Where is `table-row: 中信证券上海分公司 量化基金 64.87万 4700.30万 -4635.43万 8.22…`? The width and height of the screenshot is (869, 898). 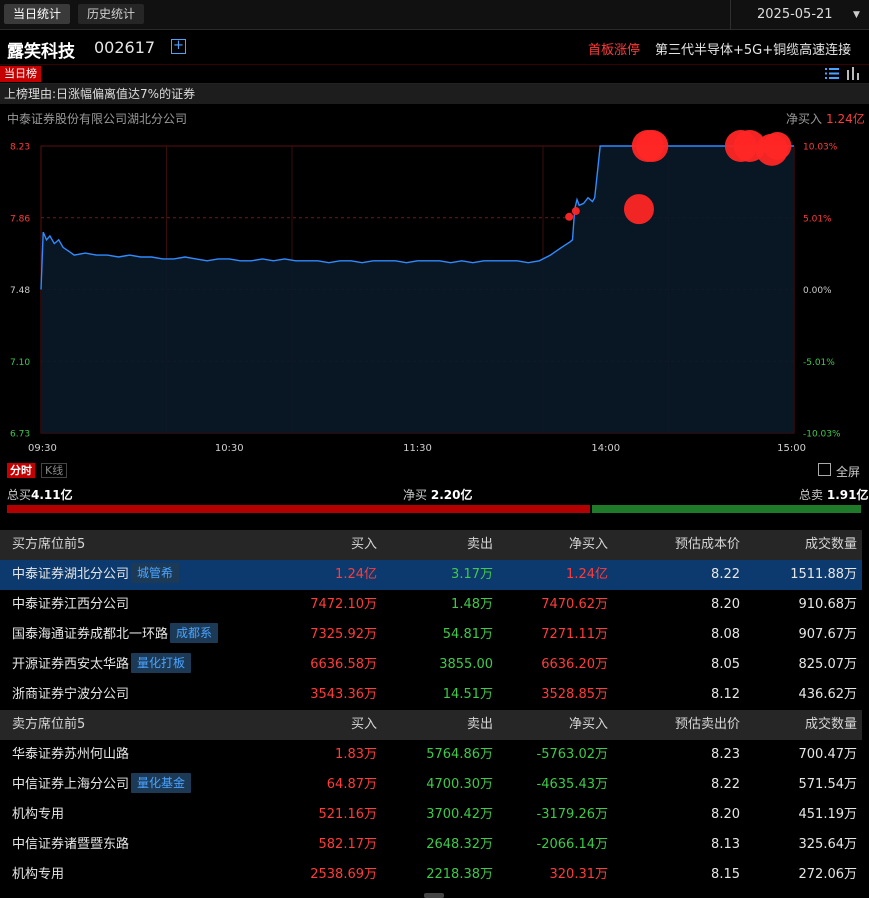
table-row: 中信证券上海分公司 量化基金 64.87万 4700.30万 -4635.43万 8.22… is located at coordinates (431, 785).